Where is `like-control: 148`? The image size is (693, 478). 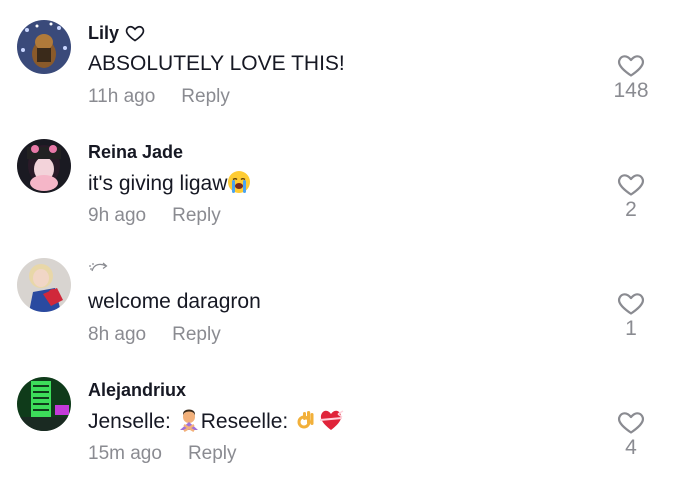 like-control: 148 is located at coordinates (631, 77).